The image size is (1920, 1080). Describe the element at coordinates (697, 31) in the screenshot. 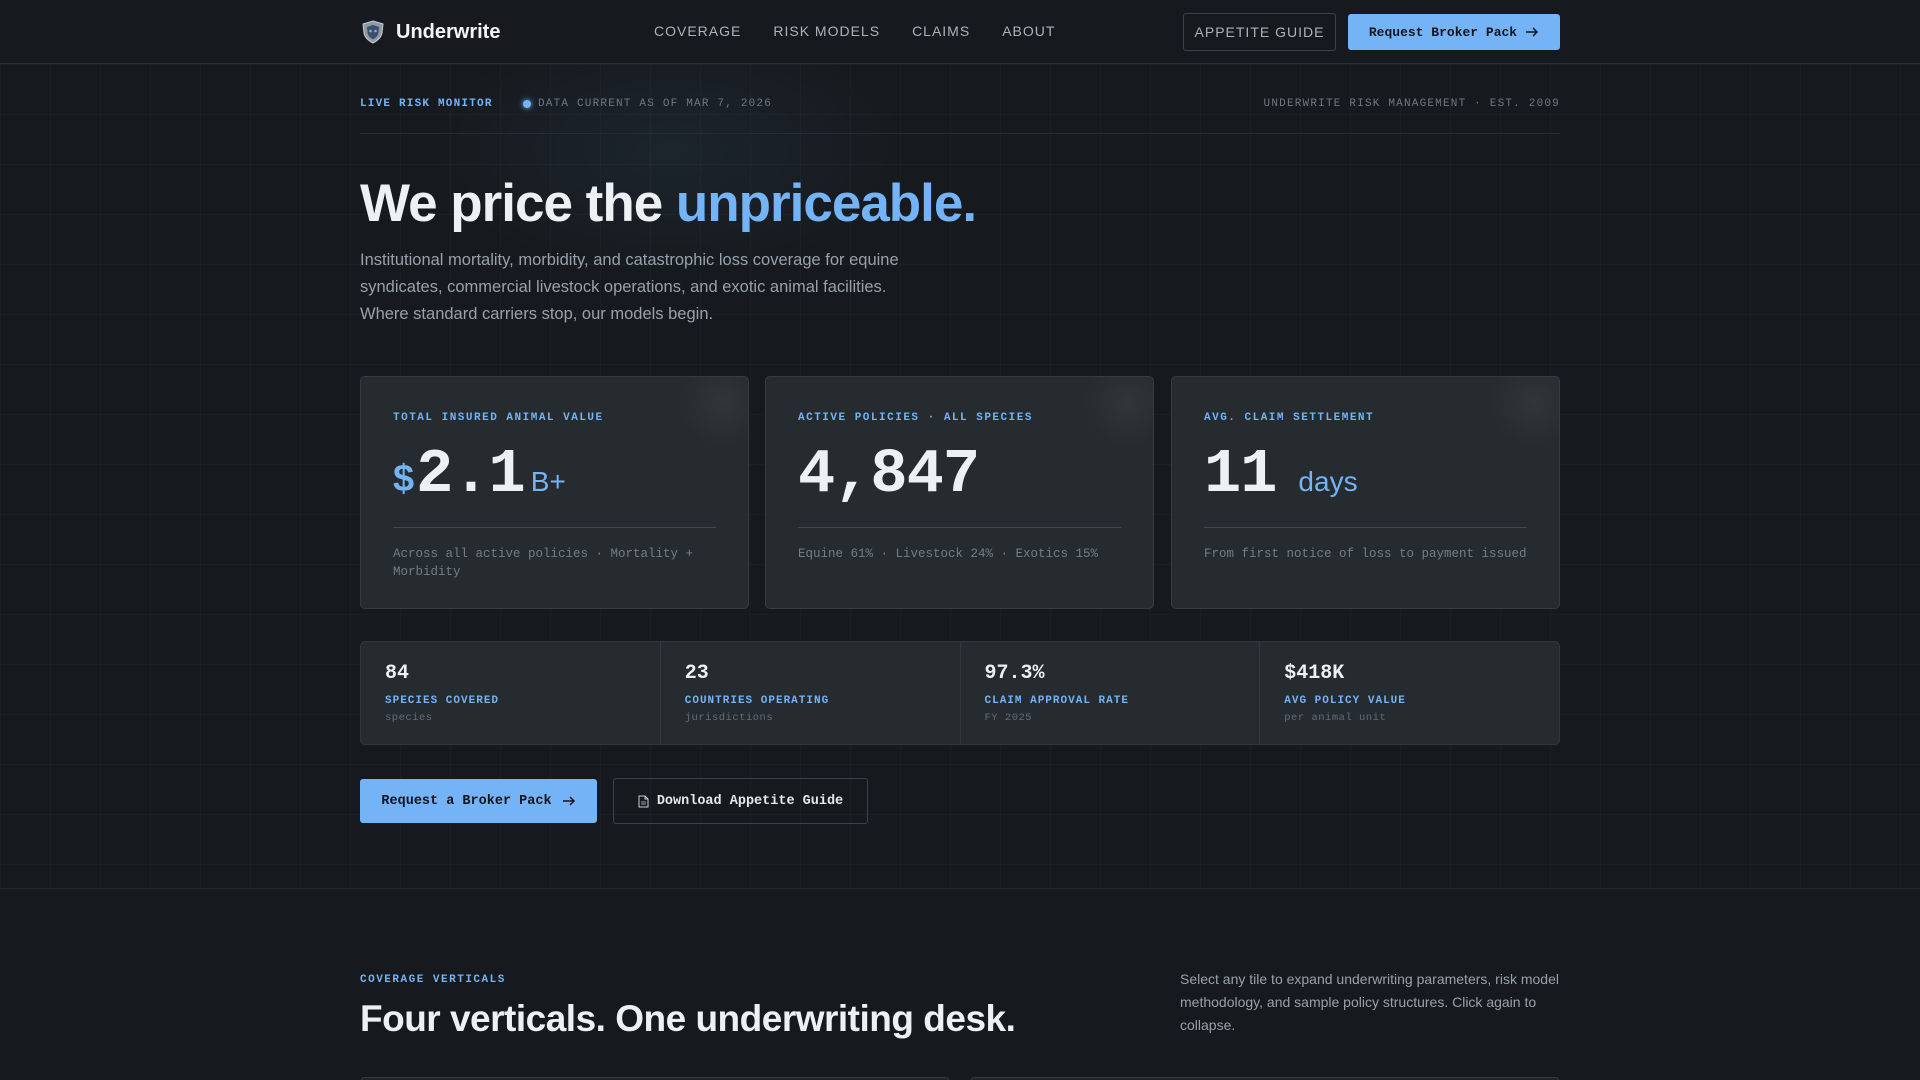

I see `nav-link-coverage: COVERAGE` at that location.